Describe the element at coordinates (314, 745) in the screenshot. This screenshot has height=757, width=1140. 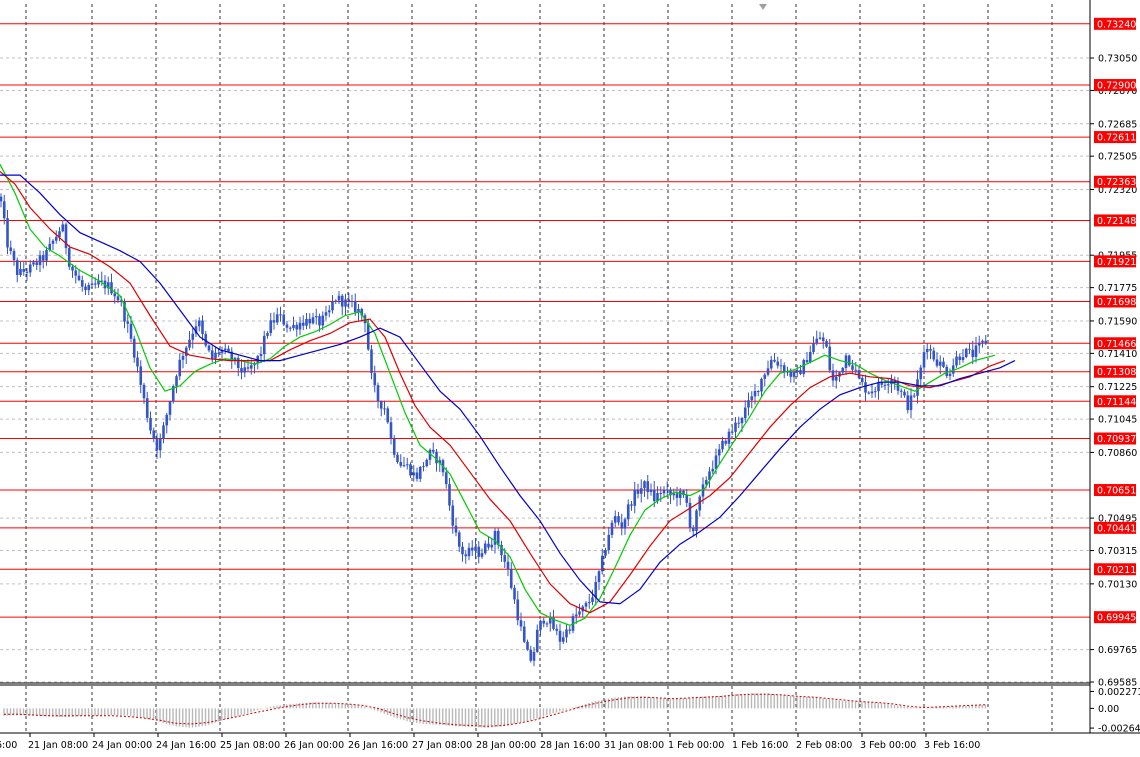
I see `x-tick-label: 26 Jan 00:00` at that location.